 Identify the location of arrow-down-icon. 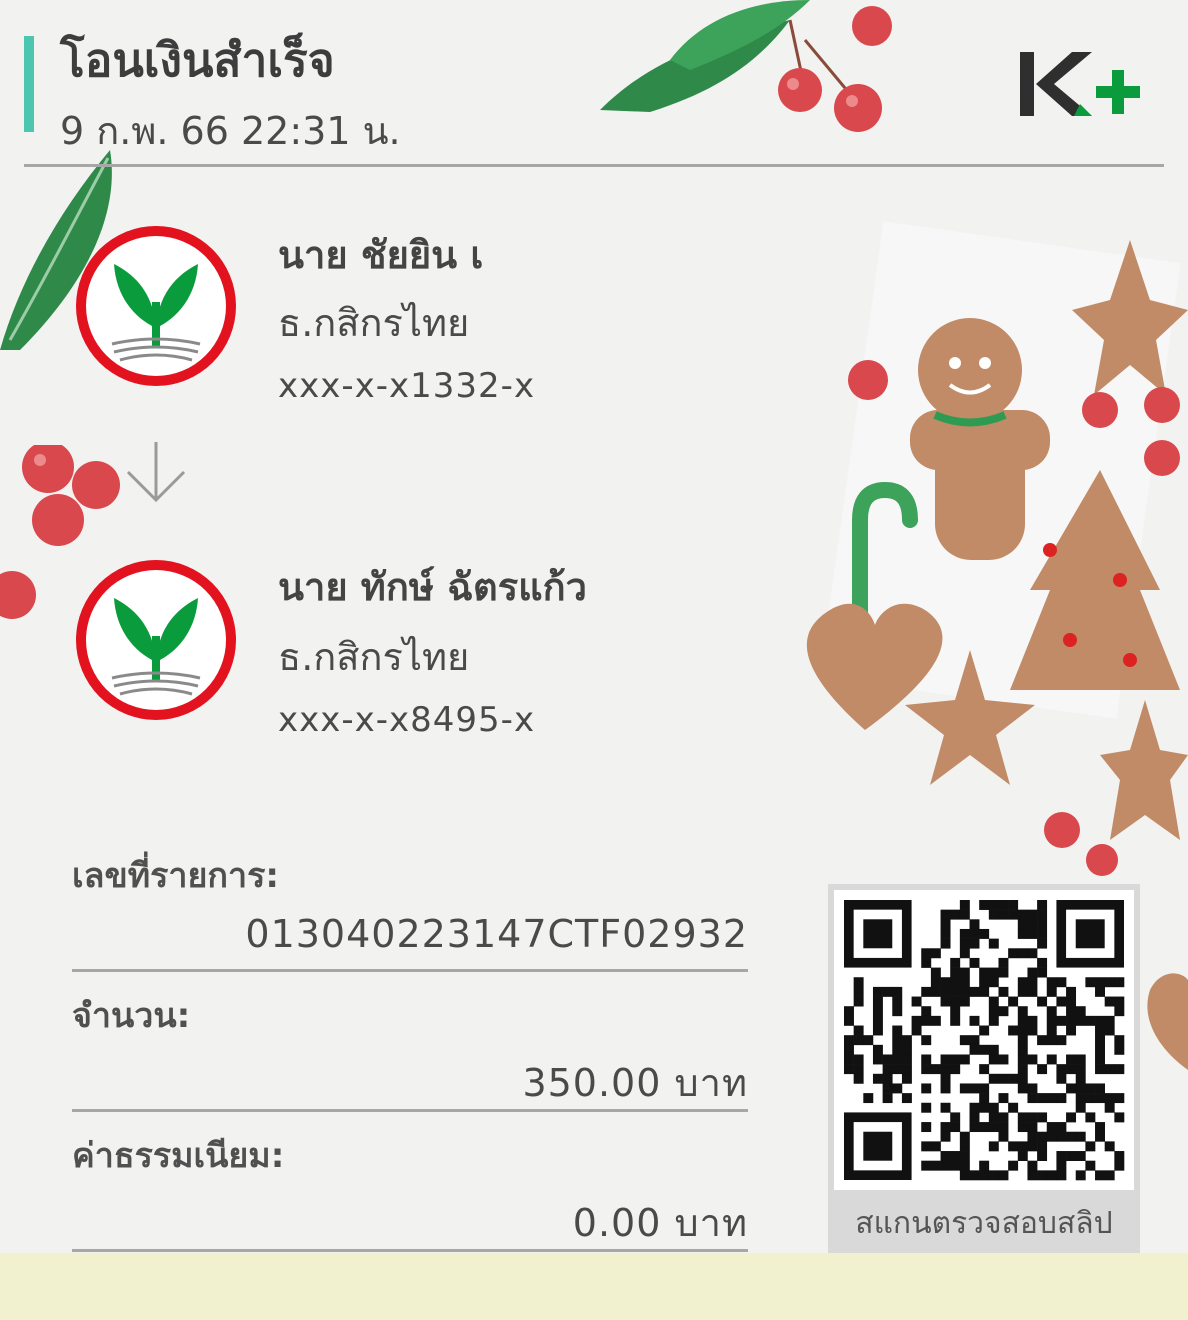
(156, 472).